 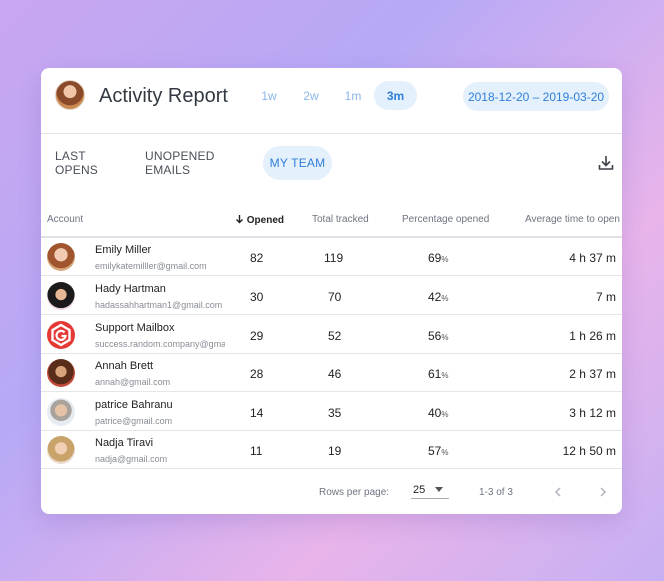 I want to click on rows-per-page-value: 25, so click(x=419, y=490).